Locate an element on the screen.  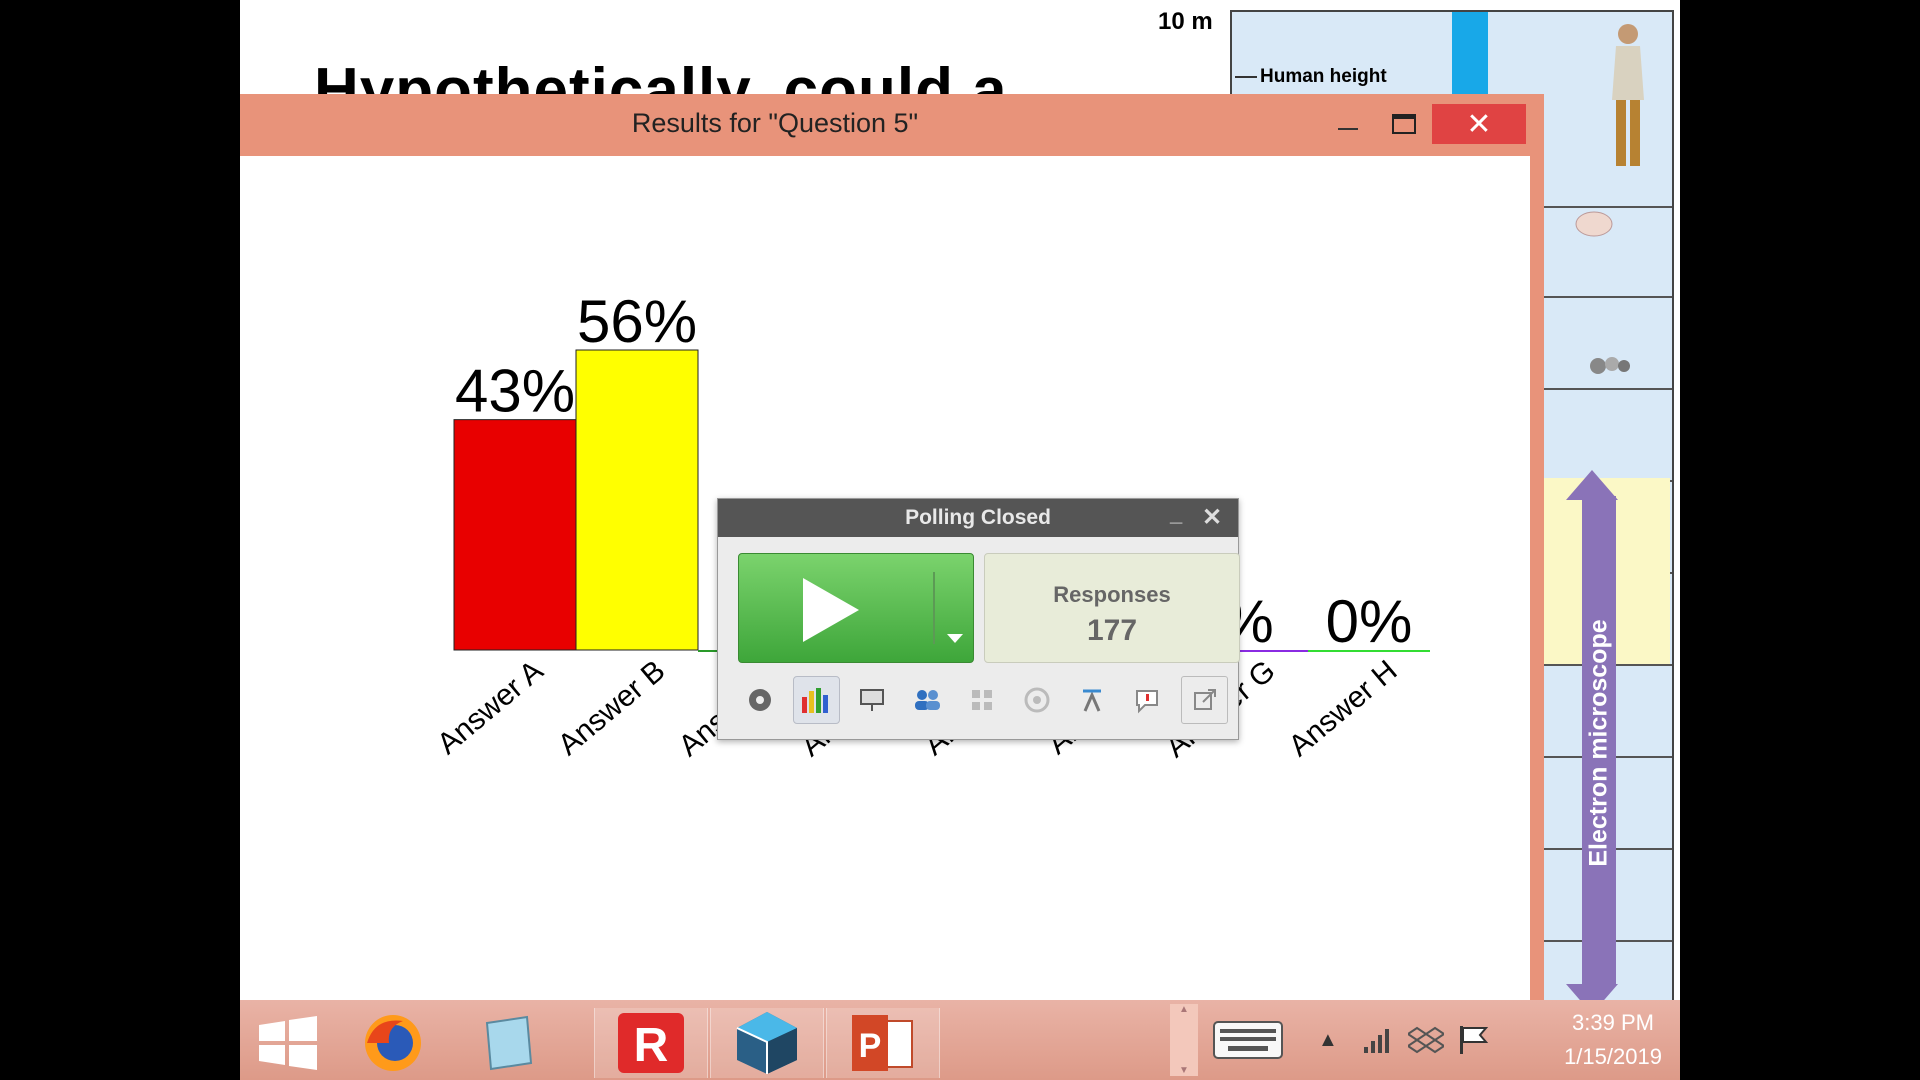
flag-icon is located at coordinates (1474, 1040).